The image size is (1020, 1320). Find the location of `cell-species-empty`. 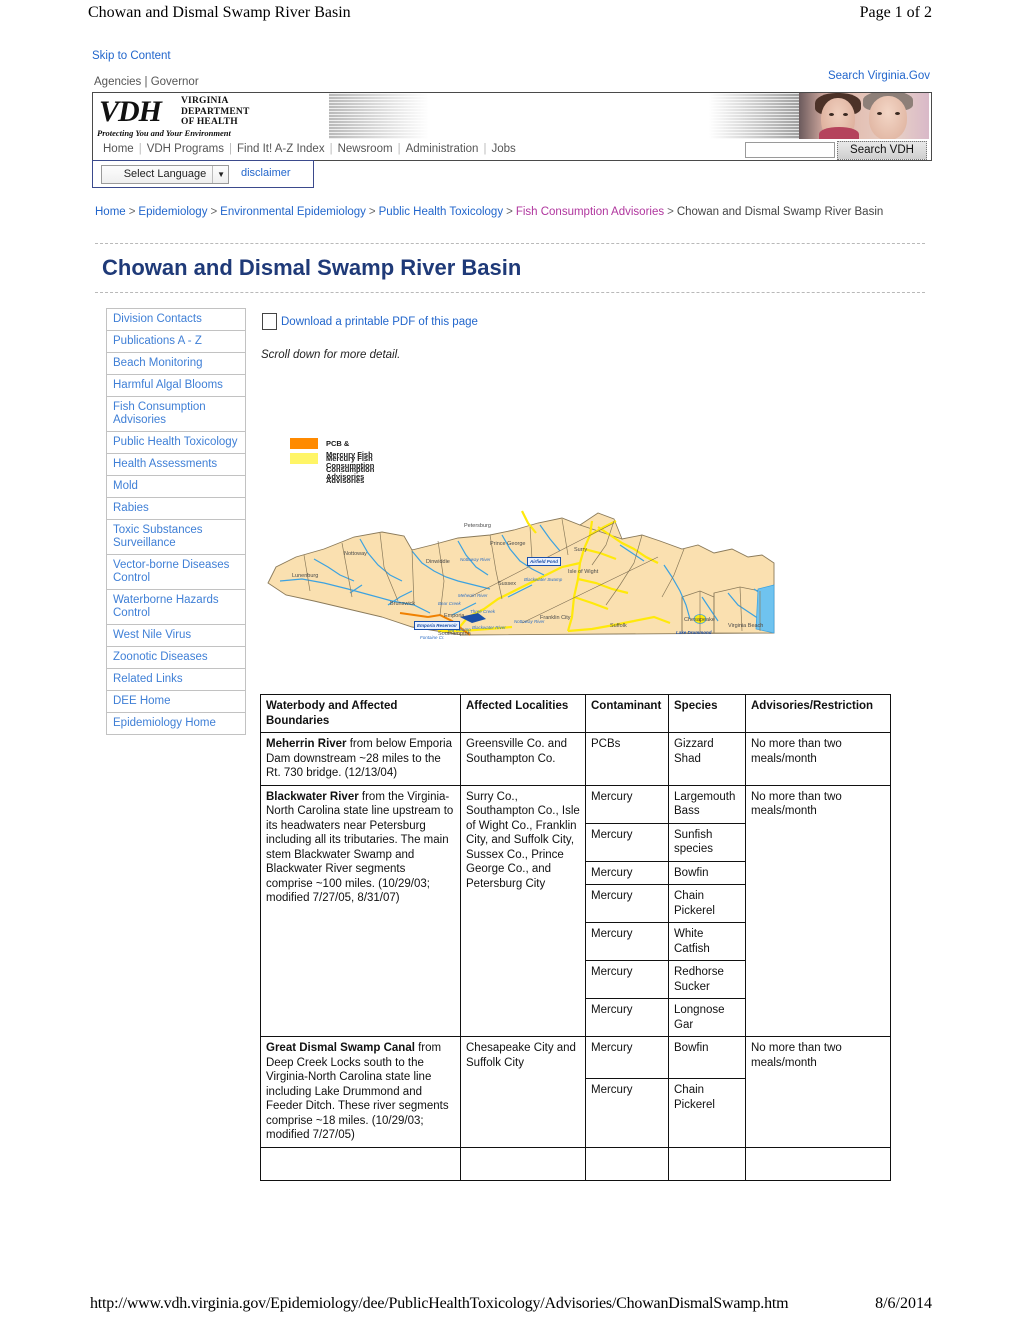

cell-species-empty is located at coordinates (707, 1163).